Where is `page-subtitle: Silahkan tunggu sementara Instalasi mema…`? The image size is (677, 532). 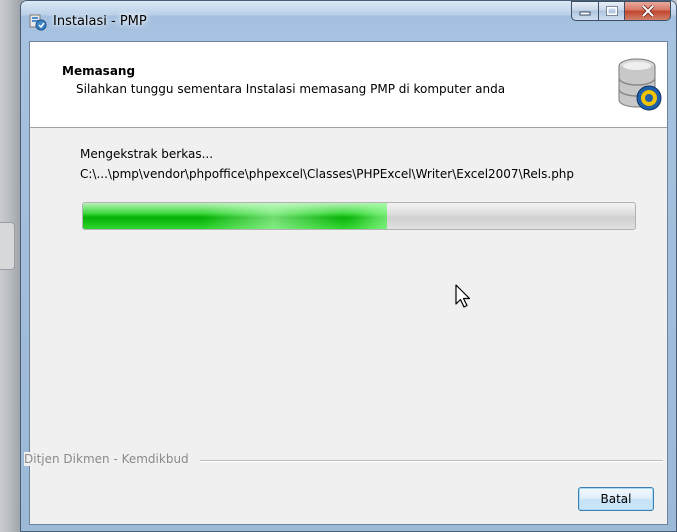 page-subtitle: Silahkan tunggu sementara Instalasi mema… is located at coordinates (291, 89).